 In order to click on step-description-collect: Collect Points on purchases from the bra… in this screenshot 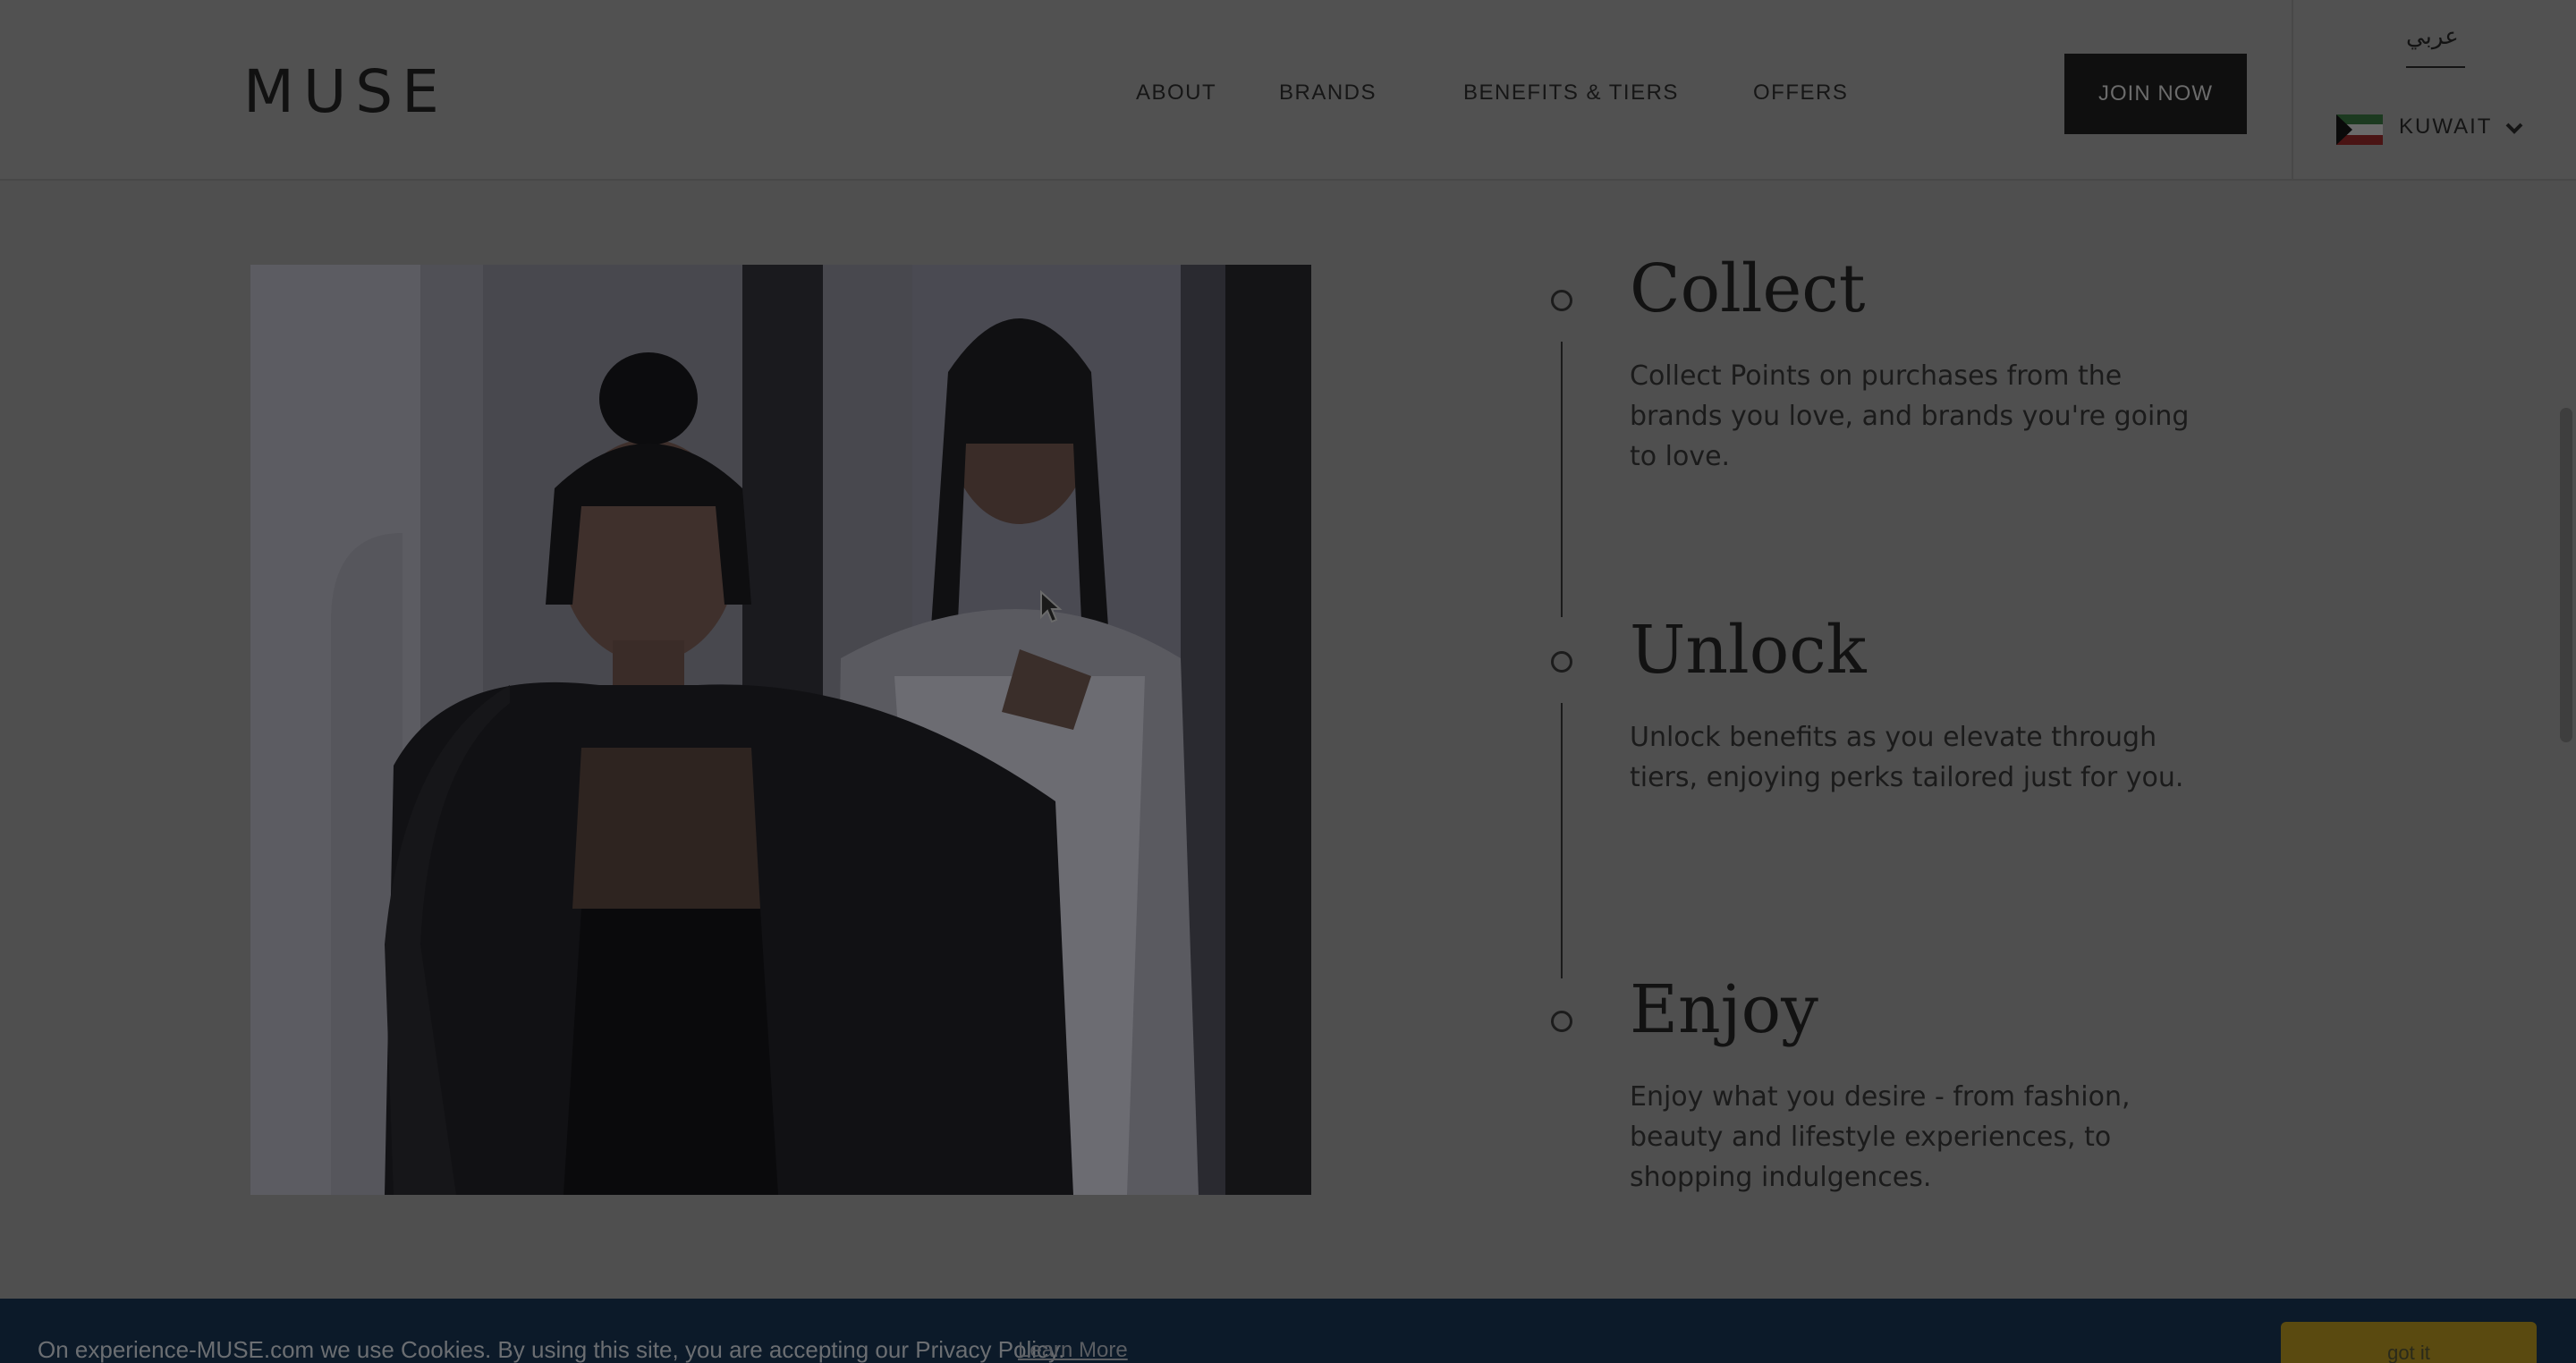, I will do `click(1910, 416)`.